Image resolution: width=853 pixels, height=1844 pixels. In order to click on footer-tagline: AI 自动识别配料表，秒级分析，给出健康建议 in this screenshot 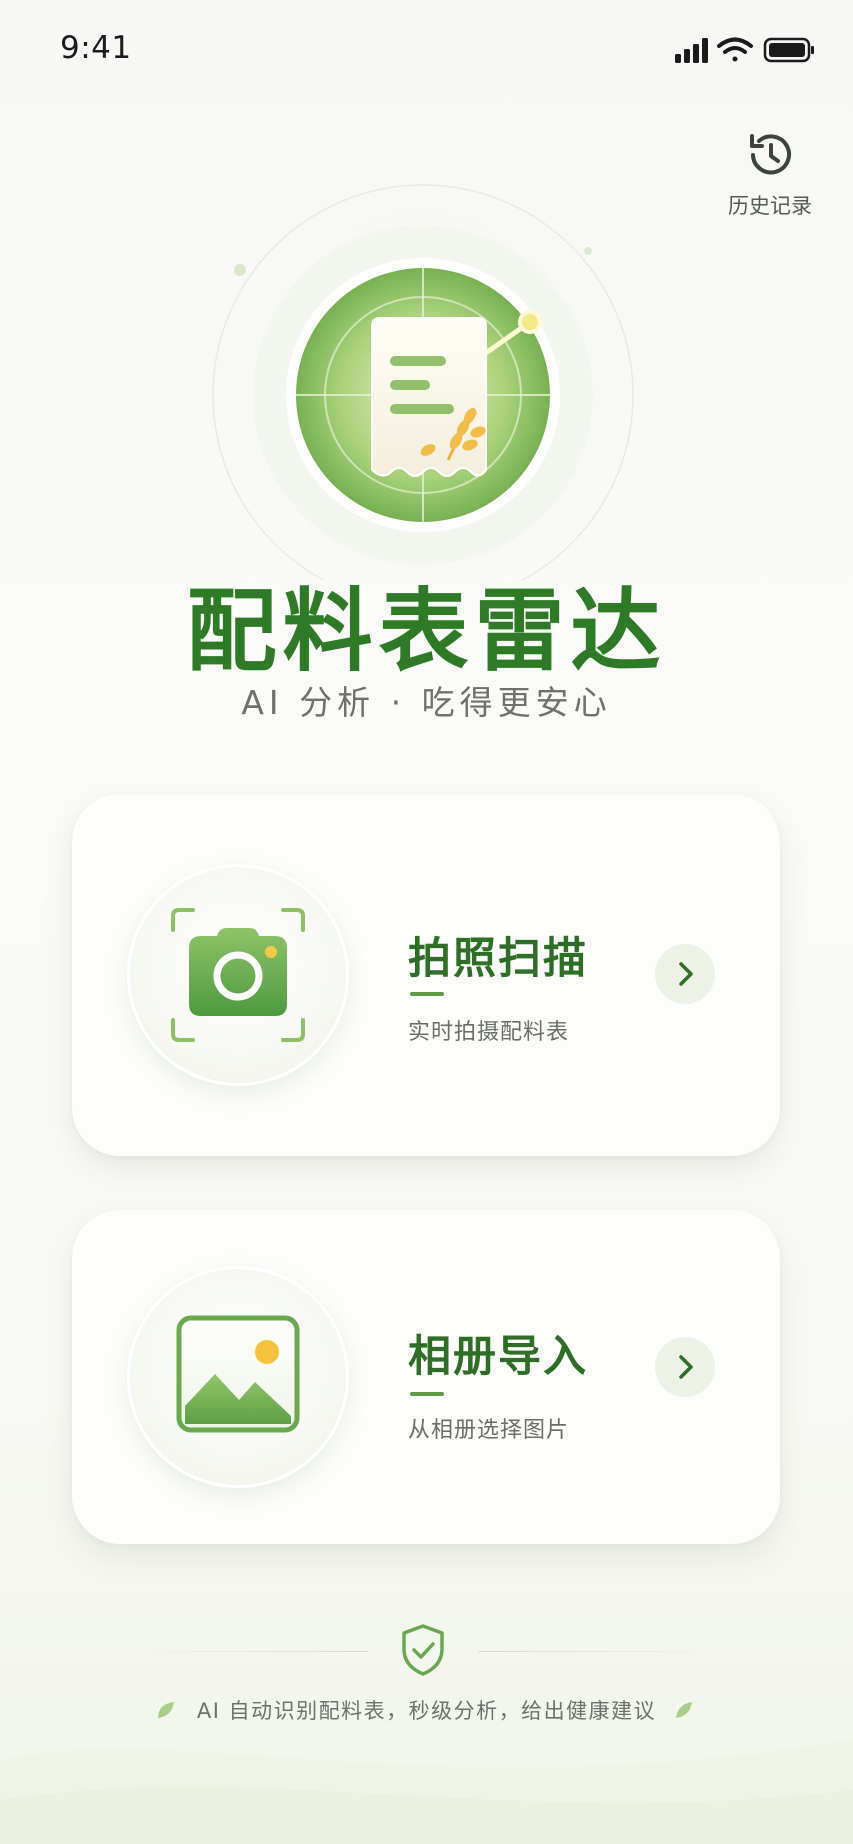, I will do `click(426, 1711)`.